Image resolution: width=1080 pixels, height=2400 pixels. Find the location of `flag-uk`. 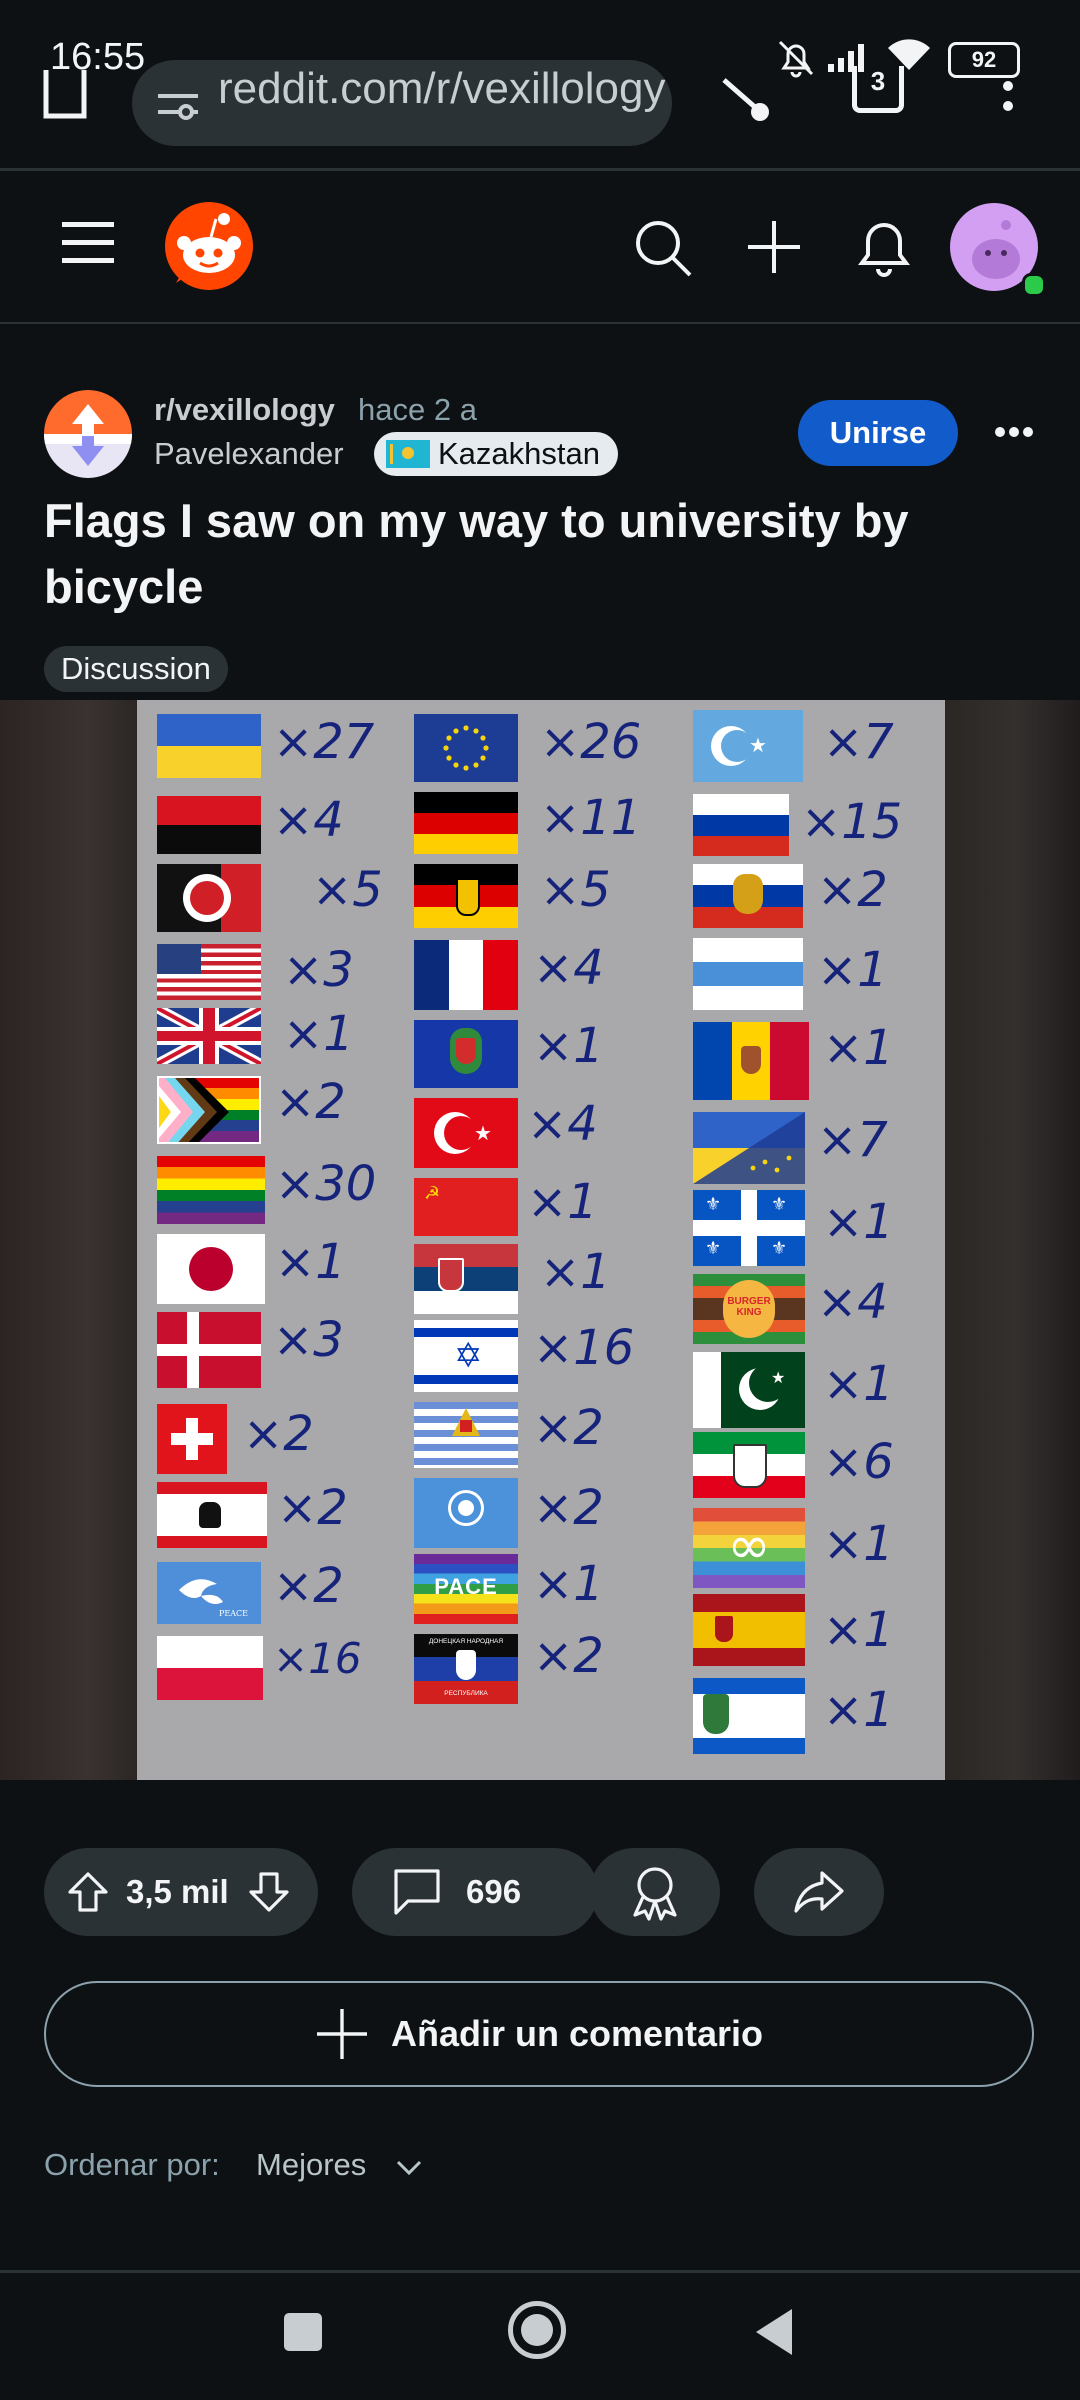

flag-uk is located at coordinates (209, 1036).